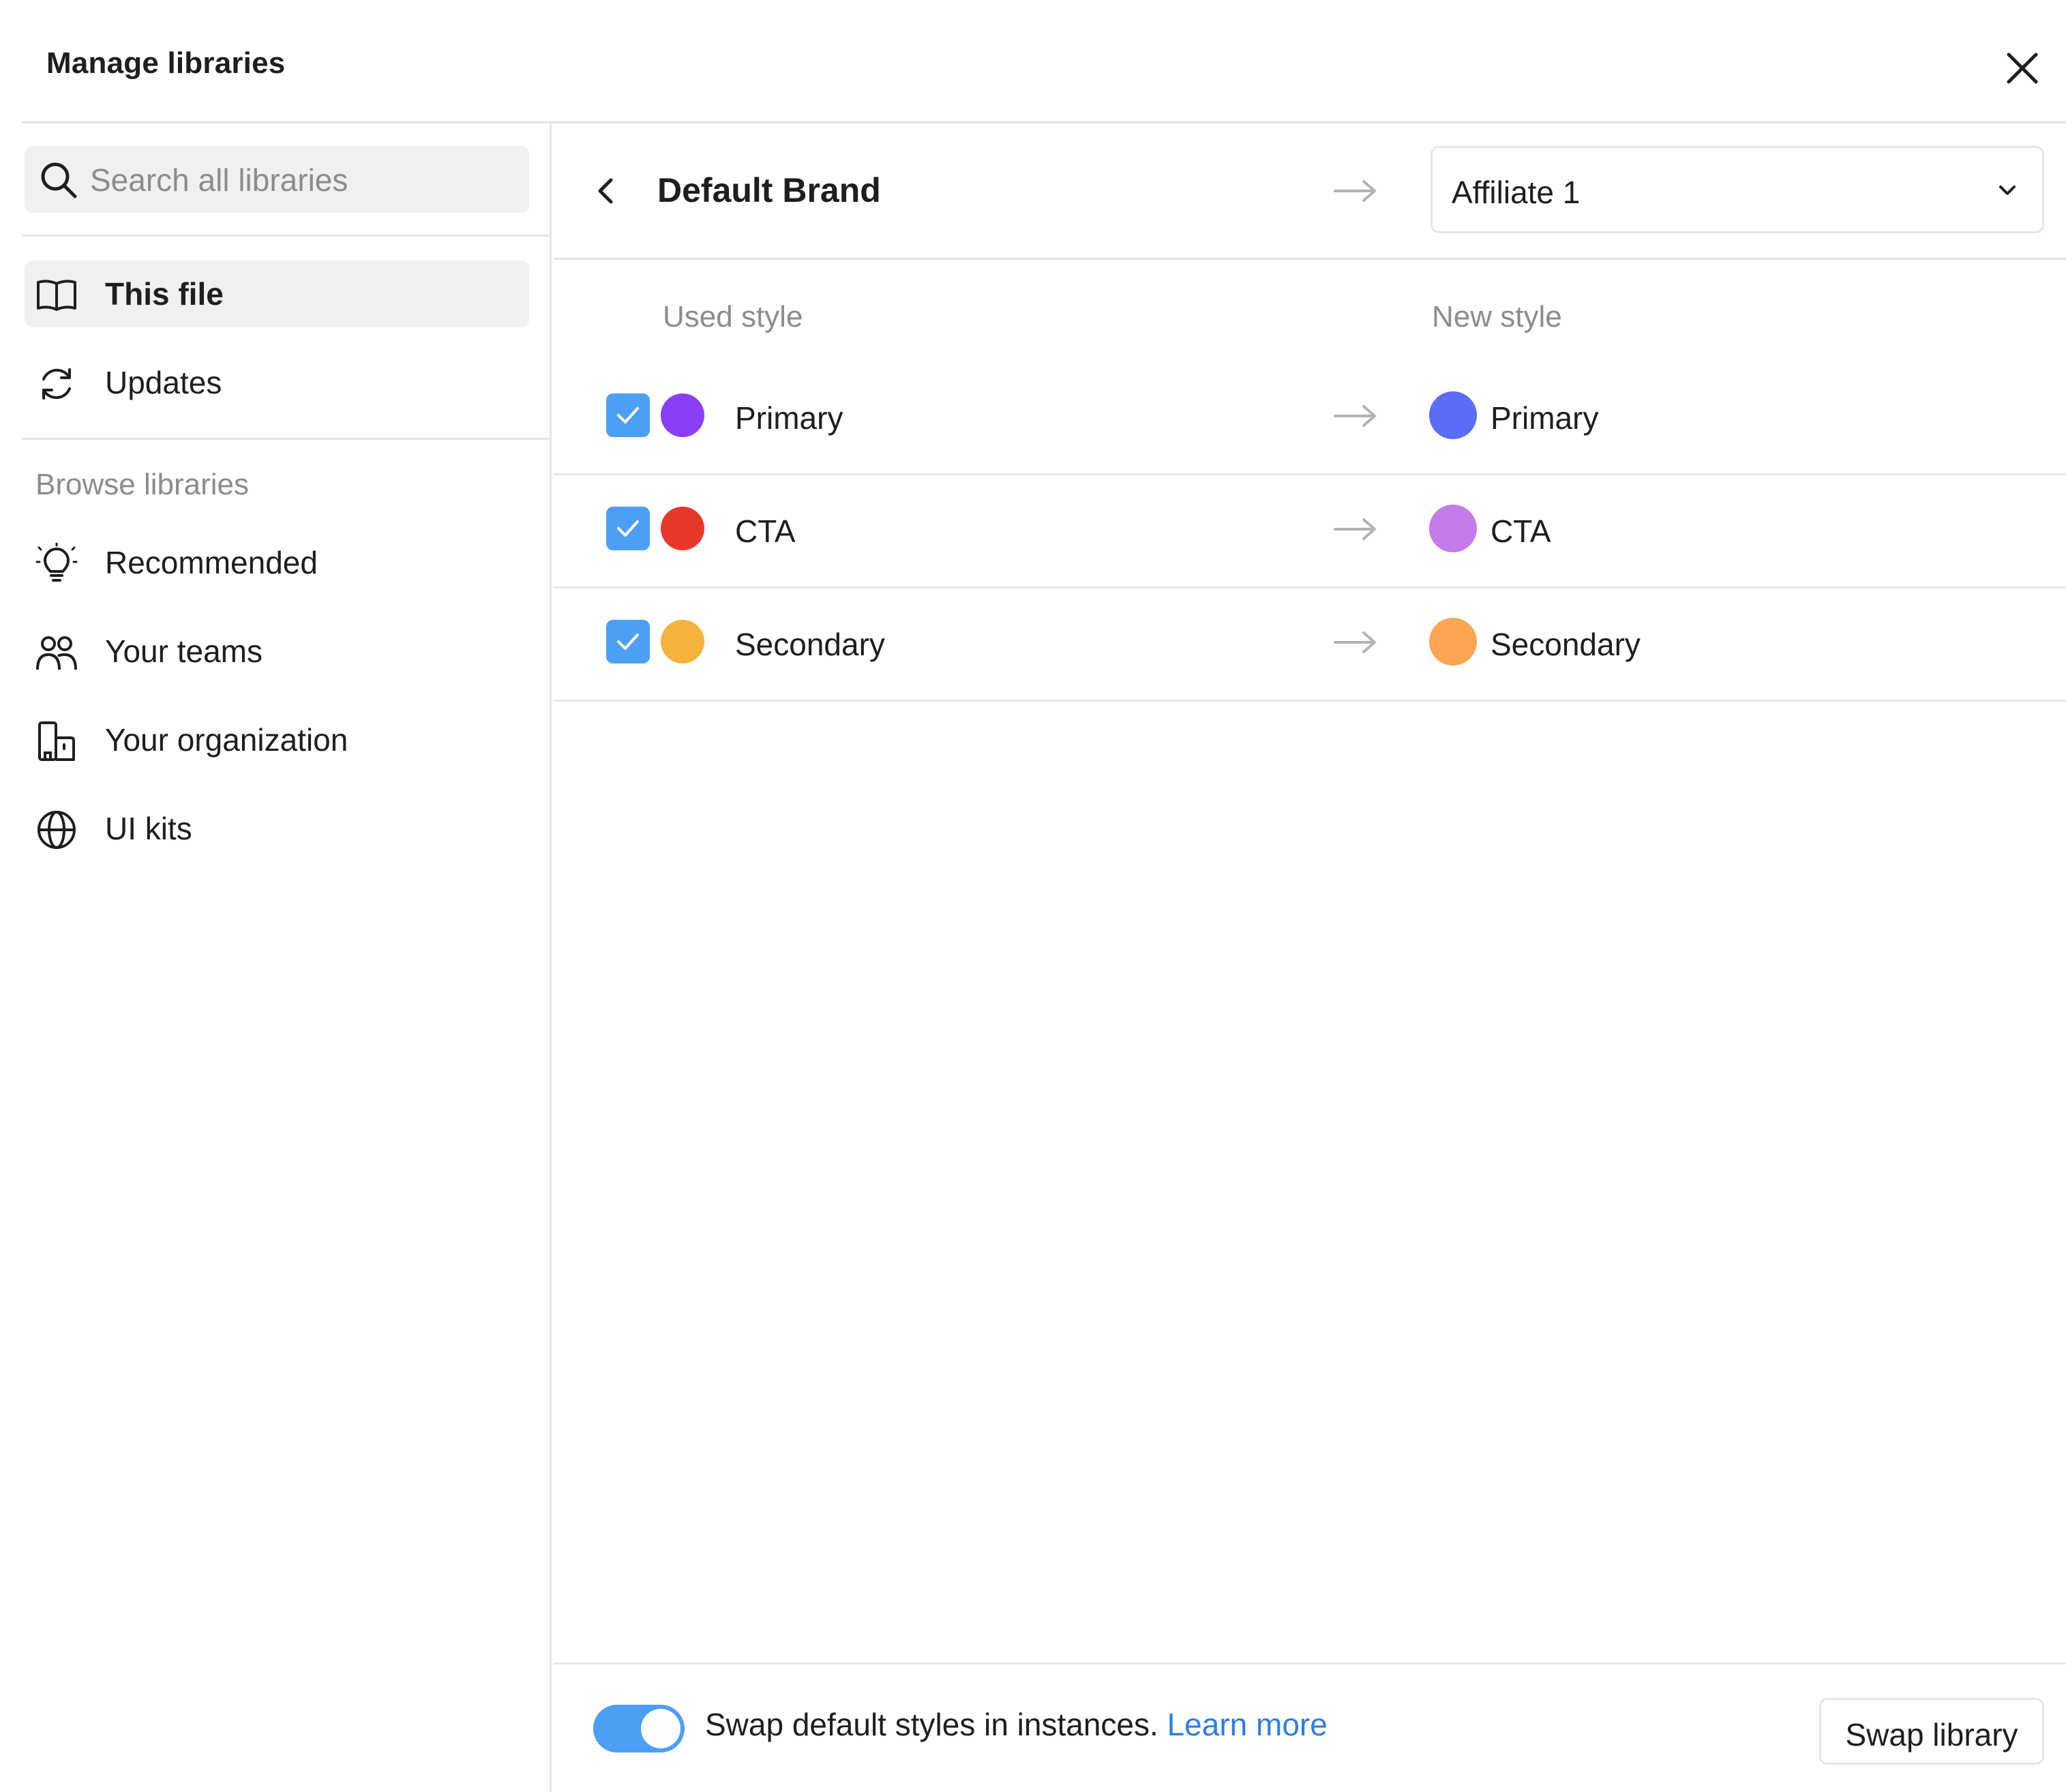 Image resolution: width=2066 pixels, height=1792 pixels. Describe the element at coordinates (769, 190) in the screenshot. I see `source-library-name: Default Brand` at that location.